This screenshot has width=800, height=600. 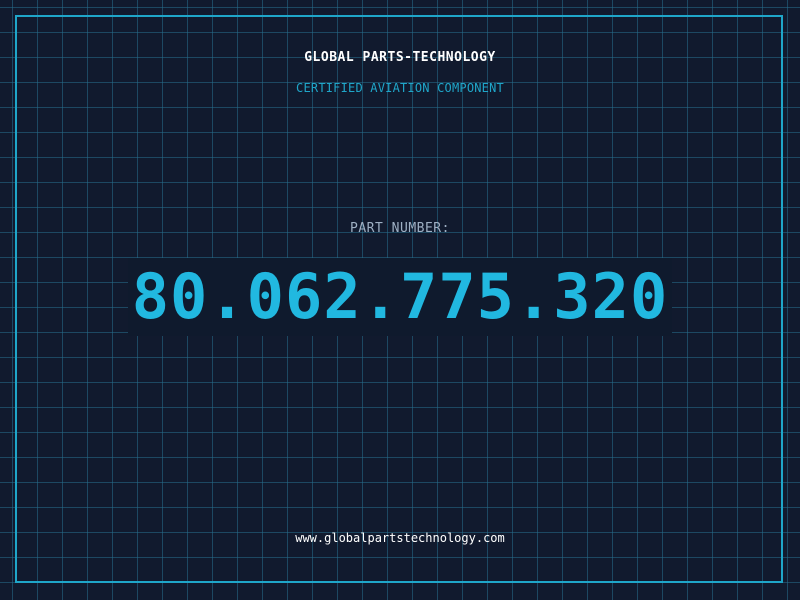 I want to click on part-number-value: 80.062.775.320, so click(x=400, y=297).